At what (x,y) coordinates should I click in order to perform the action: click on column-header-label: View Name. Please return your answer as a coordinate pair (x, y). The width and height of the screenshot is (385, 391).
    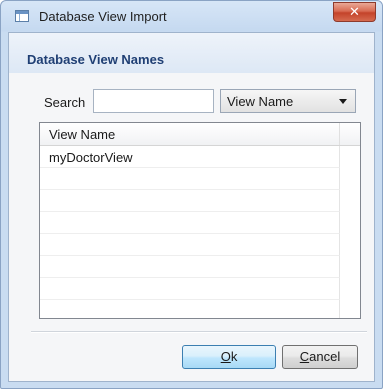
    Looking at the image, I should click on (82, 134).